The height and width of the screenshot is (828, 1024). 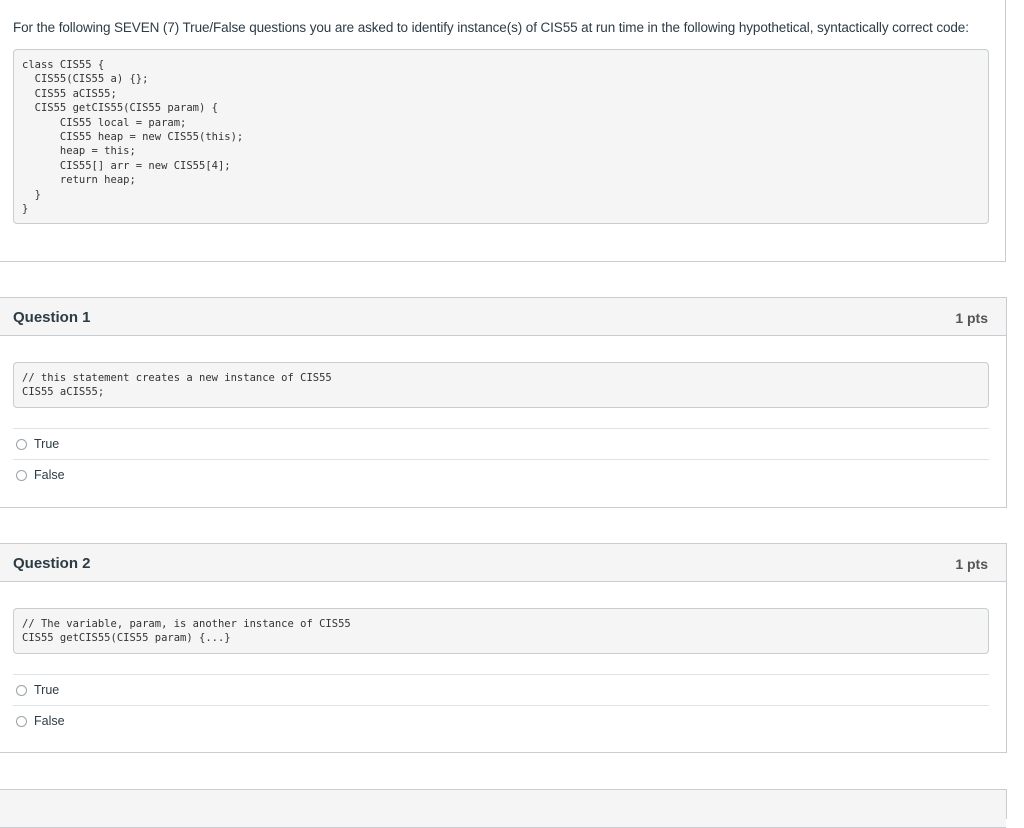 What do you see at coordinates (79, 180) in the screenshot?
I see `code-line: return heap;` at bounding box center [79, 180].